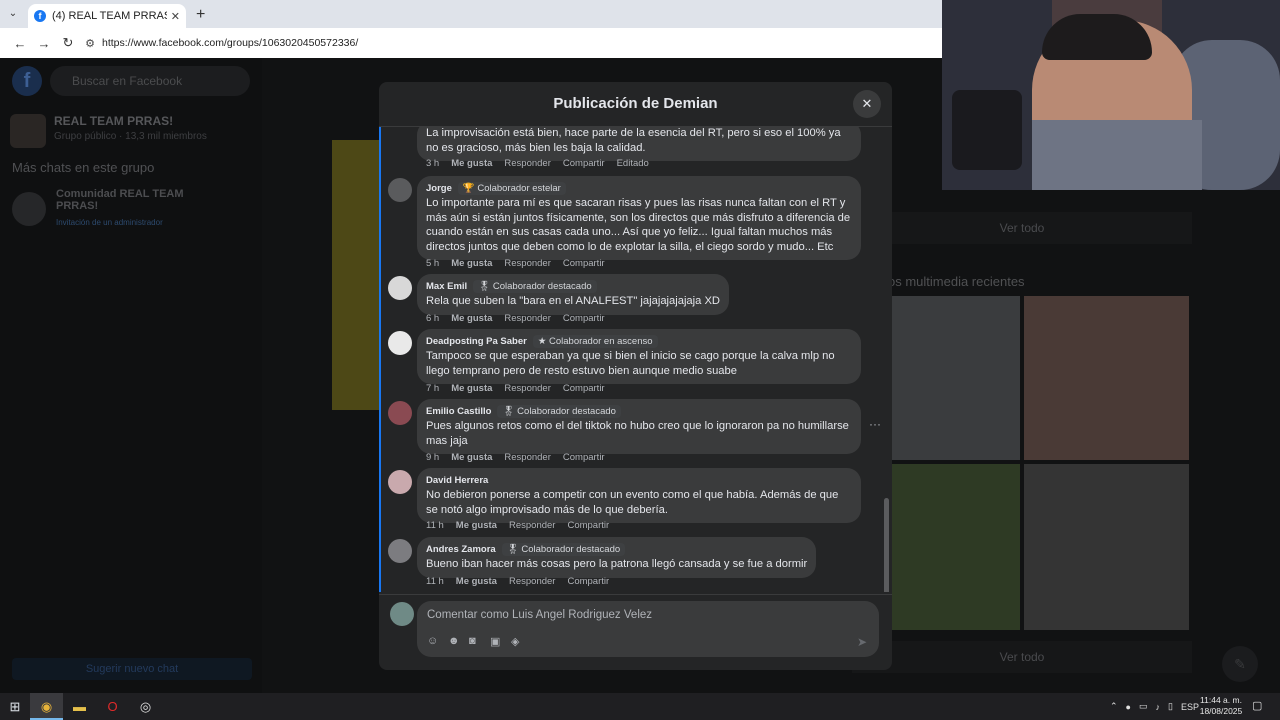 The image size is (1280, 720). What do you see at coordinates (476, 341) in the screenshot?
I see `comment-author: Deadposting Pa Saber` at bounding box center [476, 341].